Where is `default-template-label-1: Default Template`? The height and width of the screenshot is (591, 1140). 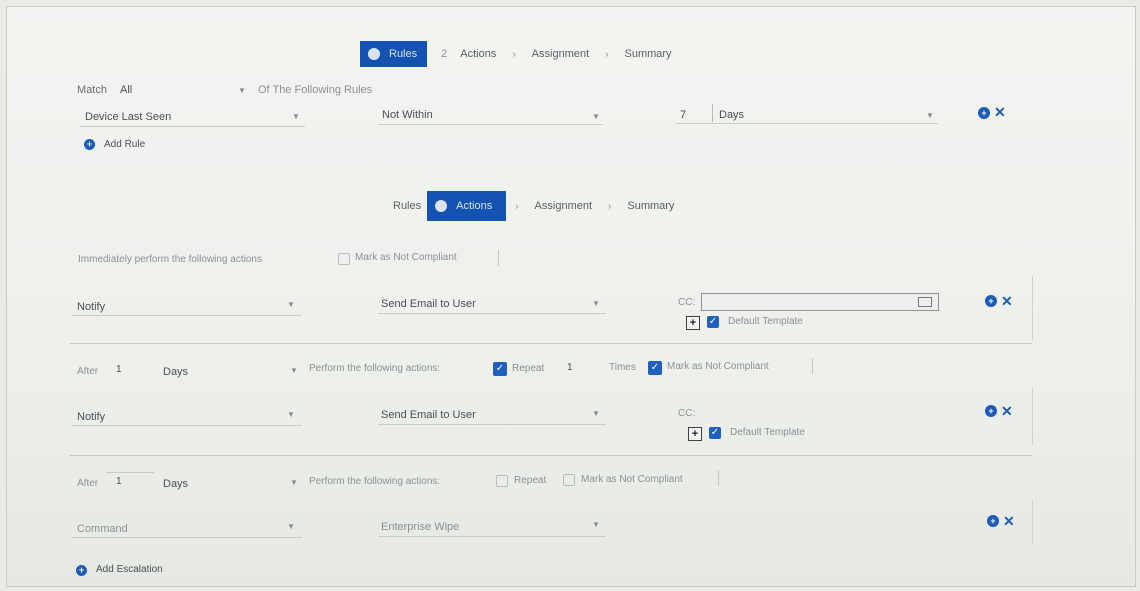 default-template-label-1: Default Template is located at coordinates (765, 321).